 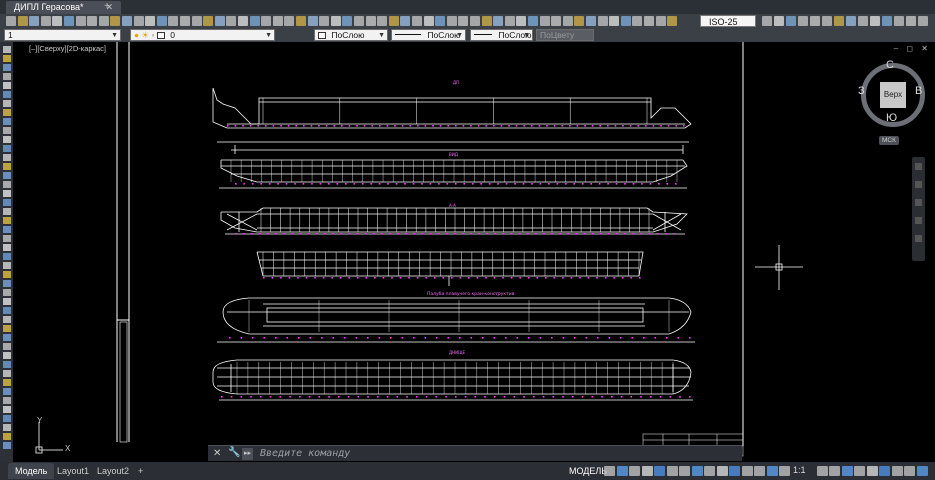 I want to click on annotation-scale: 1:1, so click(x=799, y=470).